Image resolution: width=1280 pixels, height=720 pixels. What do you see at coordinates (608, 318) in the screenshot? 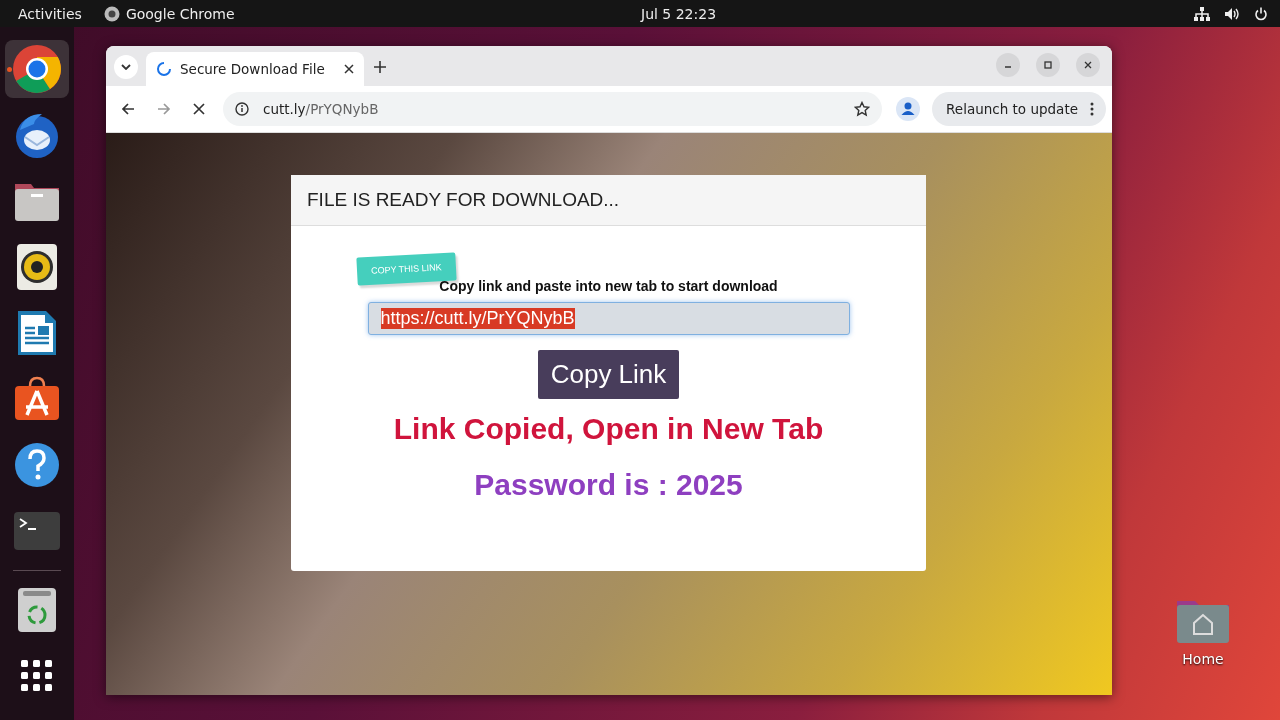
I see `link-field: https://cutt.ly/PrYQNybB` at bounding box center [608, 318].